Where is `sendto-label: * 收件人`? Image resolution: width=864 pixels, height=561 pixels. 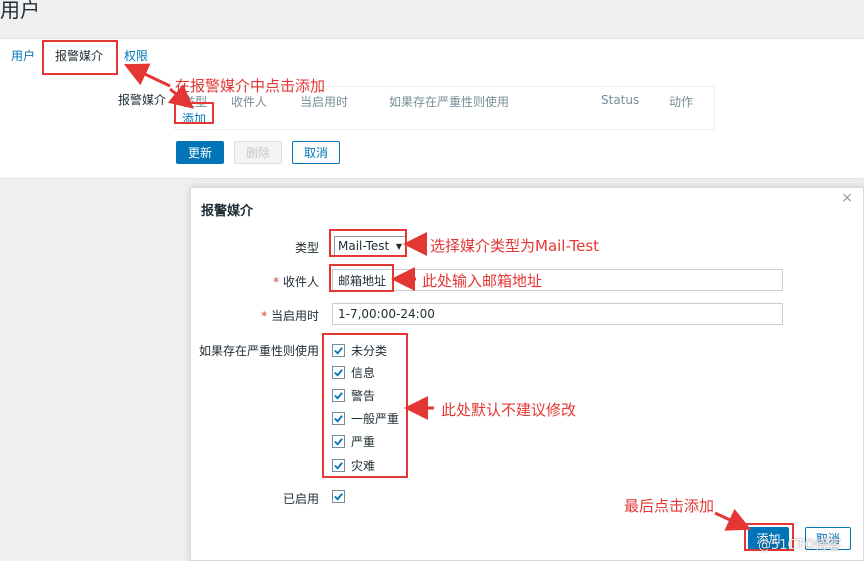
sendto-label: * 收件人 is located at coordinates (296, 282).